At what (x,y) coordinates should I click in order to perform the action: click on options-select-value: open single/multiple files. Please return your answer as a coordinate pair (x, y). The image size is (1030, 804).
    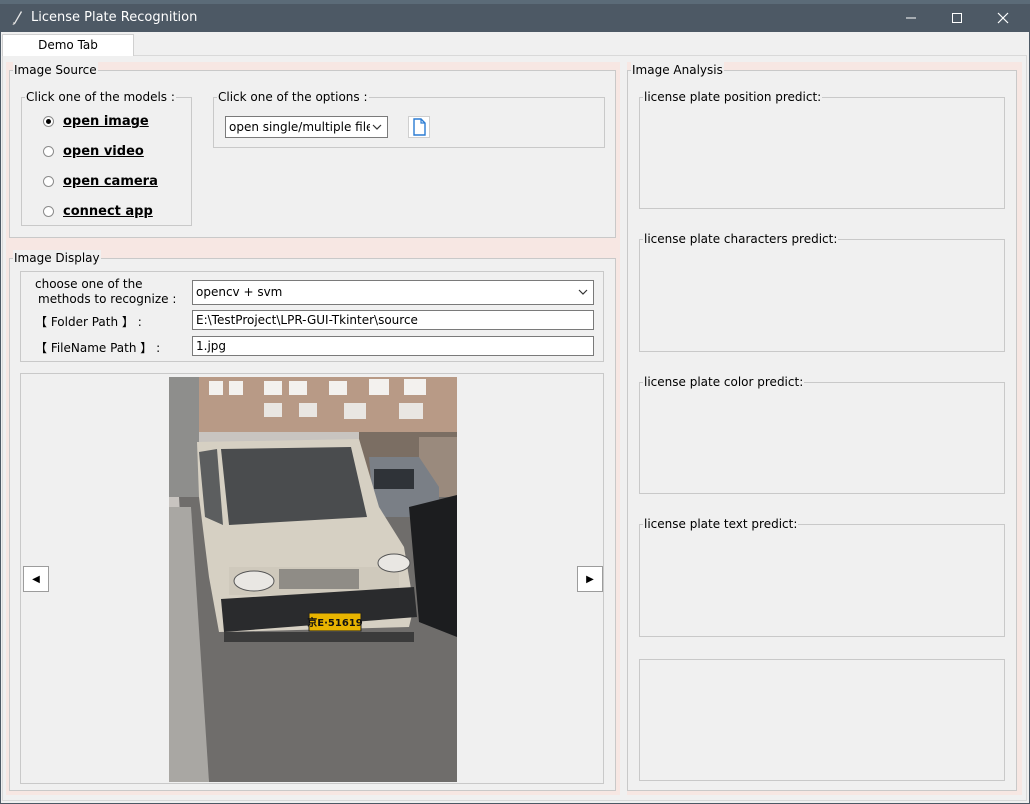
    Looking at the image, I should click on (304, 127).